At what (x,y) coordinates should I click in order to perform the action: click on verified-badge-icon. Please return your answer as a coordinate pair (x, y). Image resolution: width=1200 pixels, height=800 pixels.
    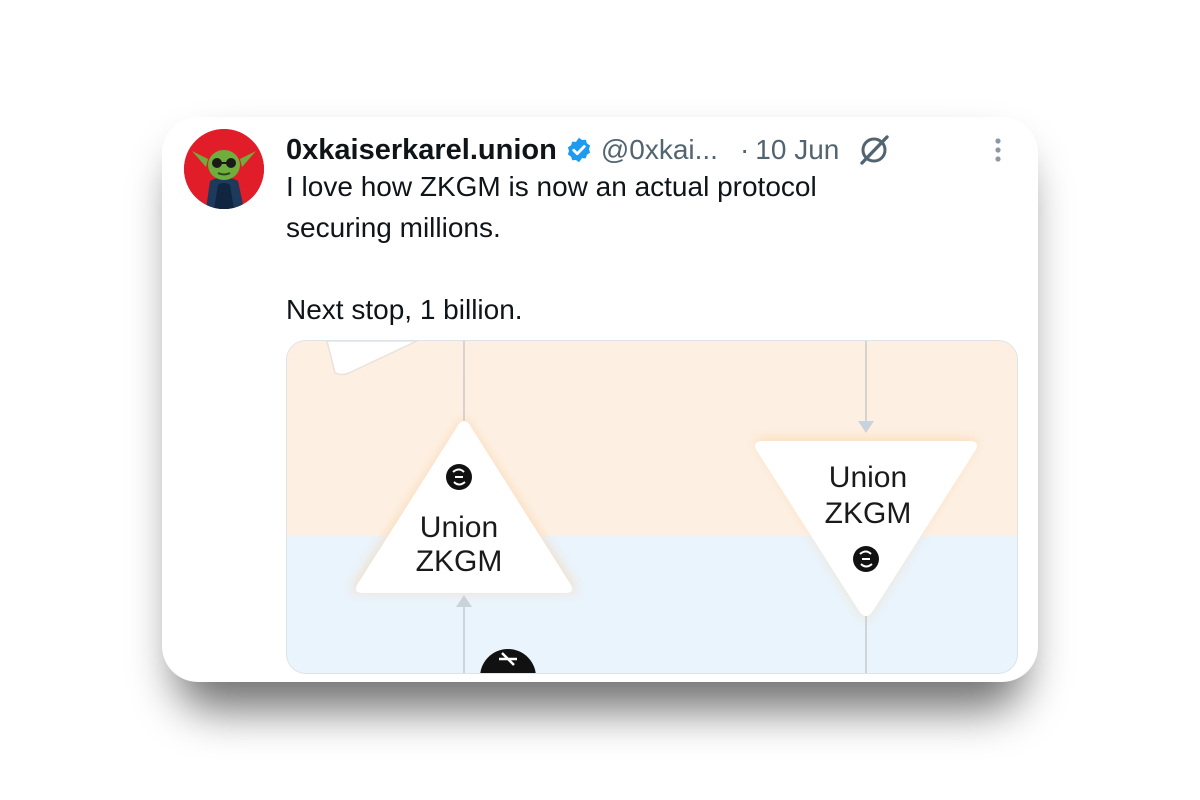
    Looking at the image, I should click on (579, 150).